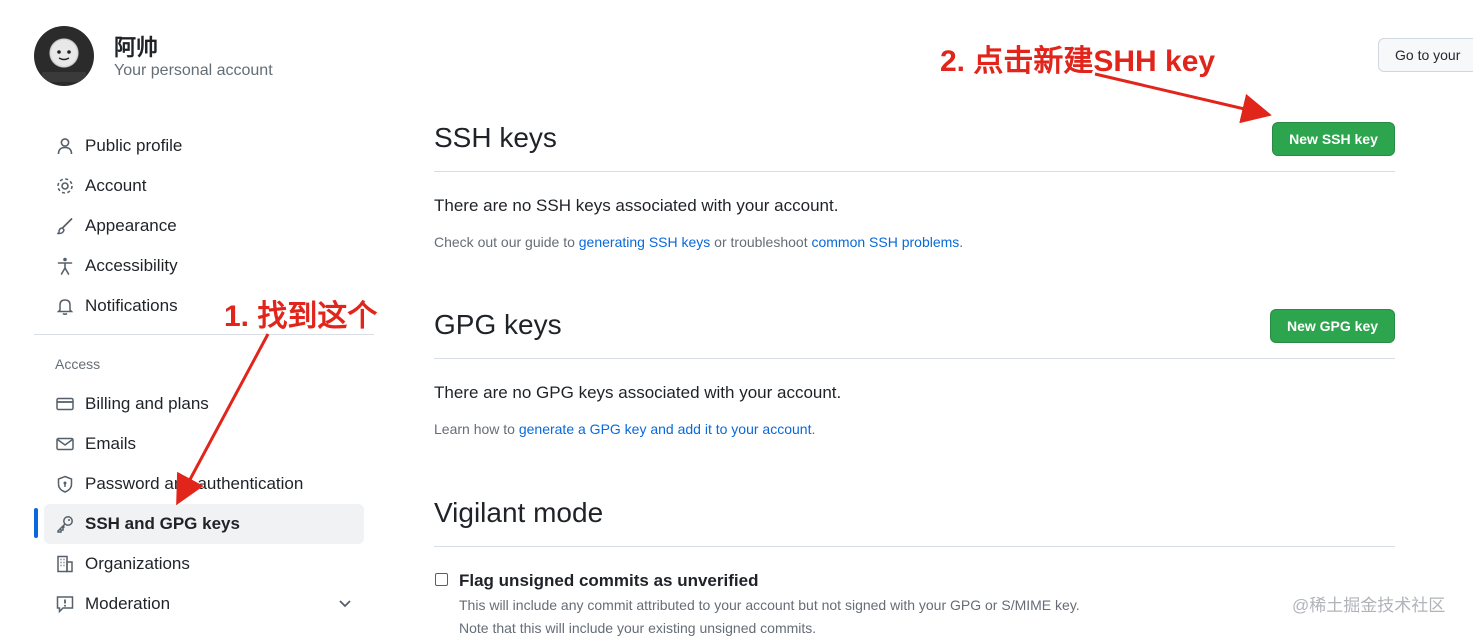 The image size is (1473, 636). Describe the element at coordinates (204, 146) in the screenshot. I see `sidebar-item-public-profile: Public profile` at that location.